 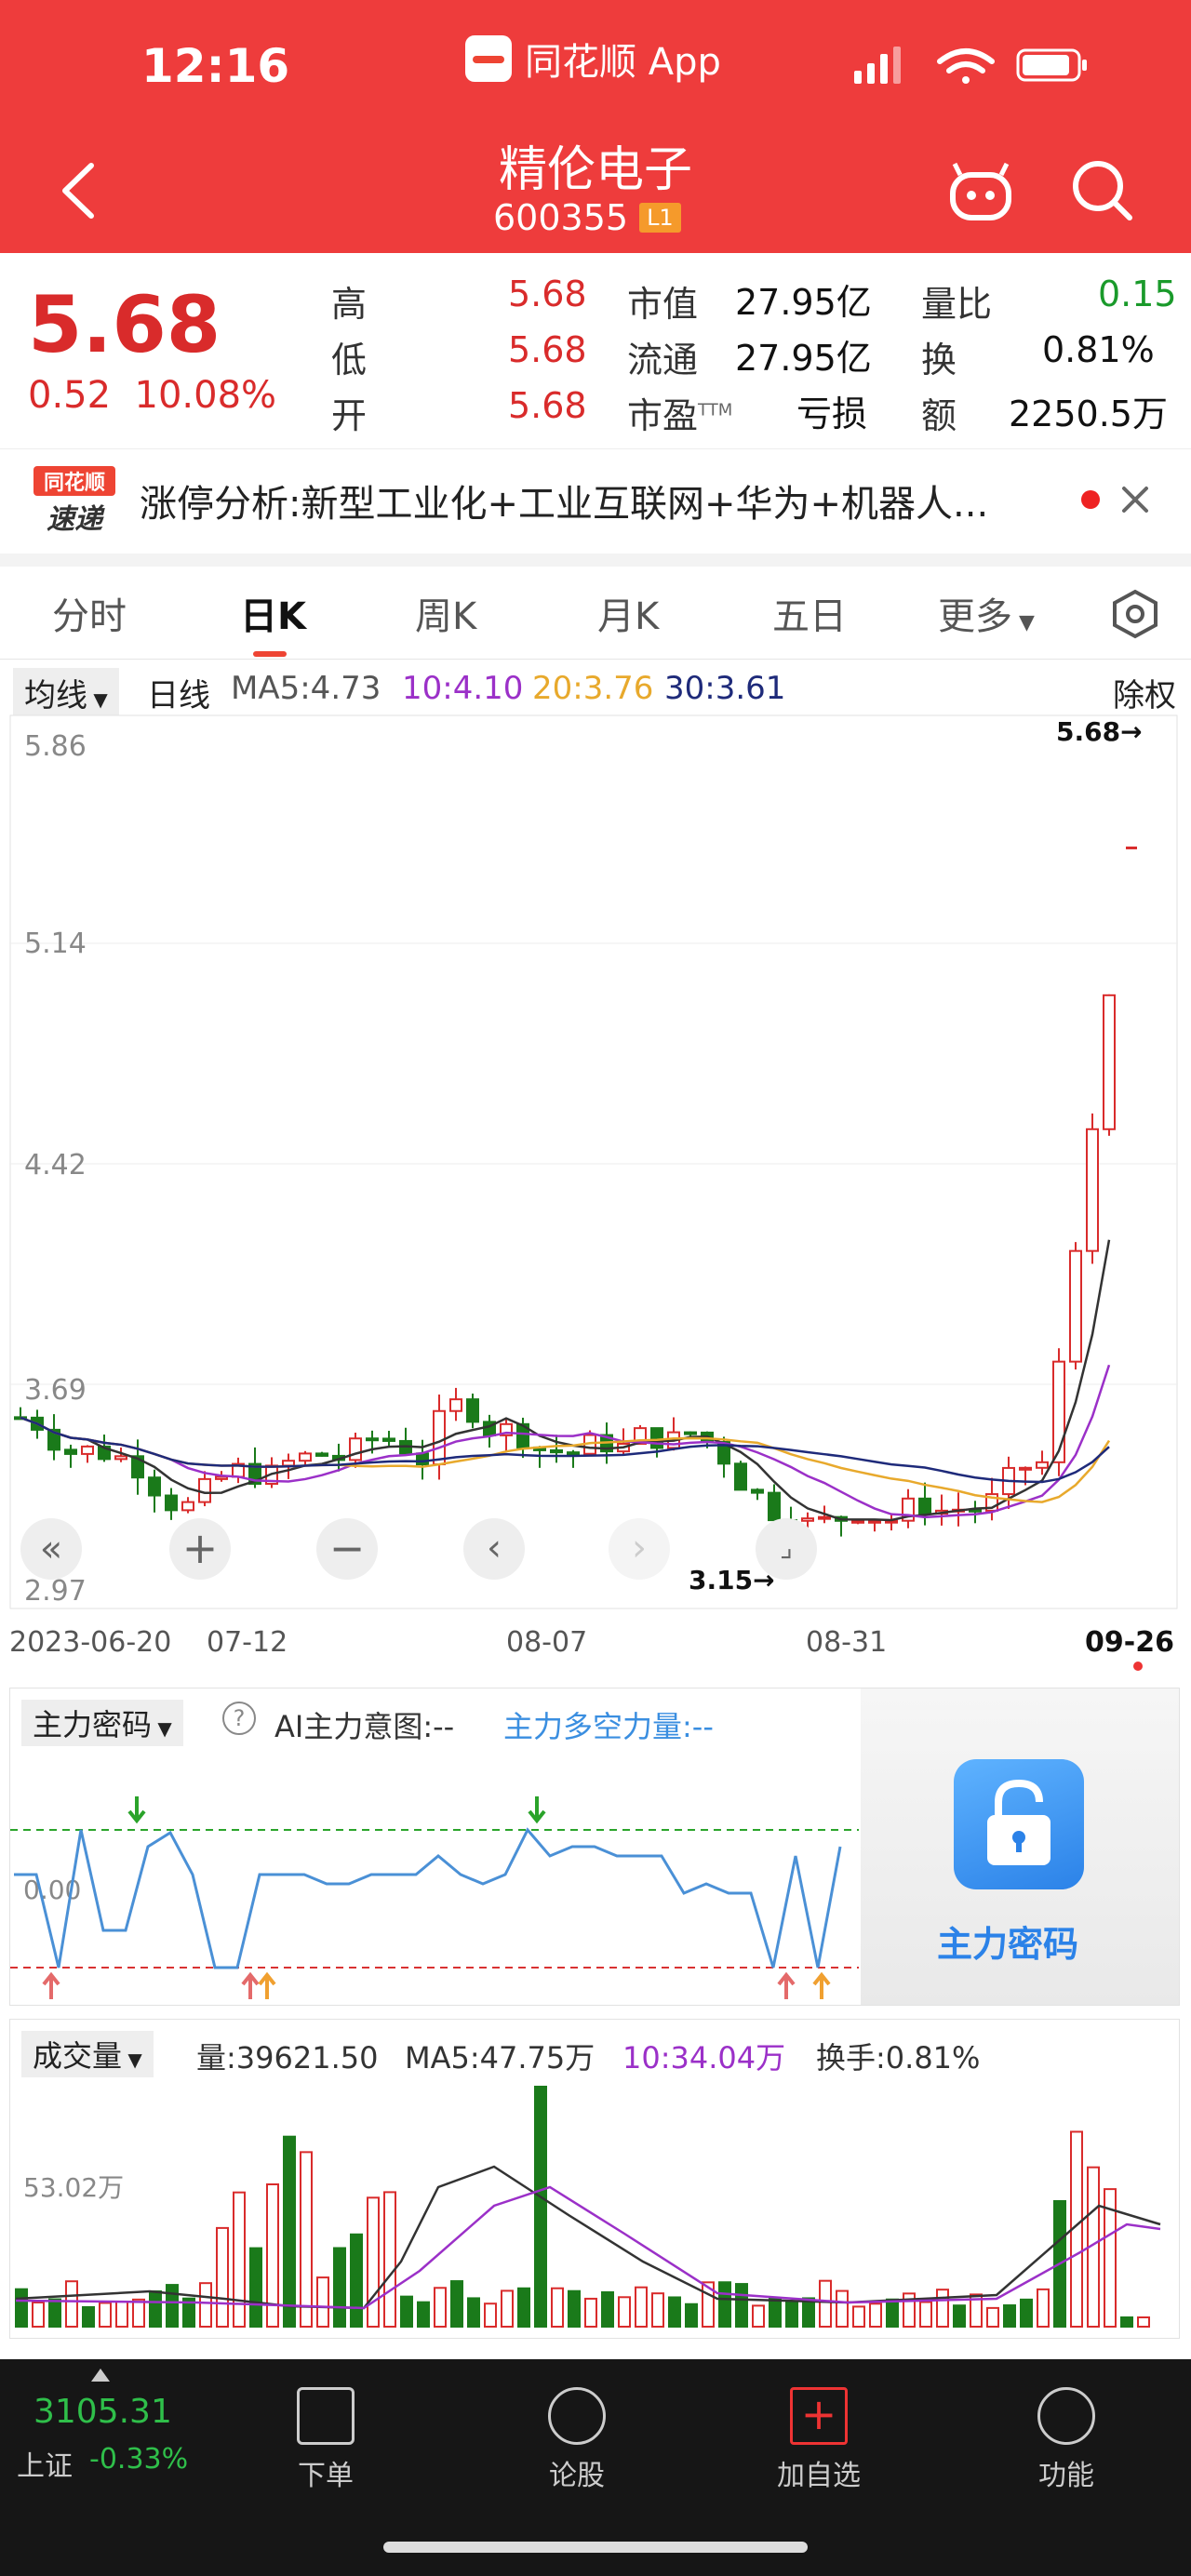 What do you see at coordinates (1135, 614) in the screenshot?
I see `settings-hexagon-icon` at bounding box center [1135, 614].